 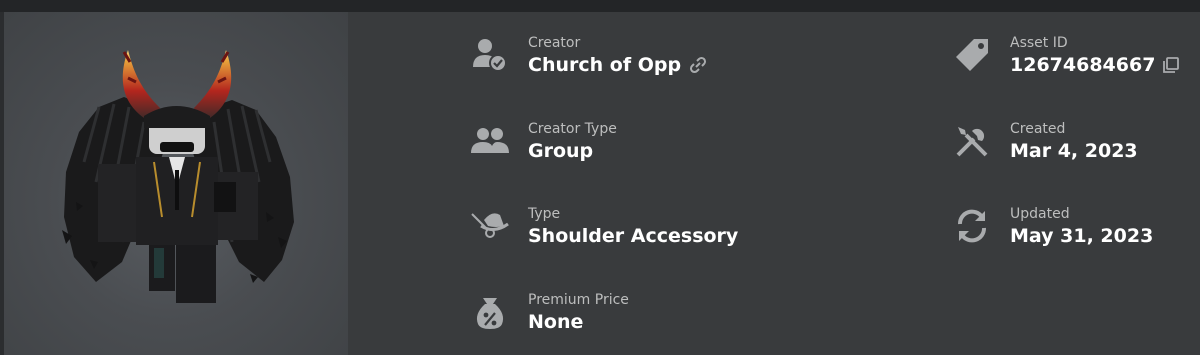 I want to click on avatar-accessory-render, so click(x=178, y=176).